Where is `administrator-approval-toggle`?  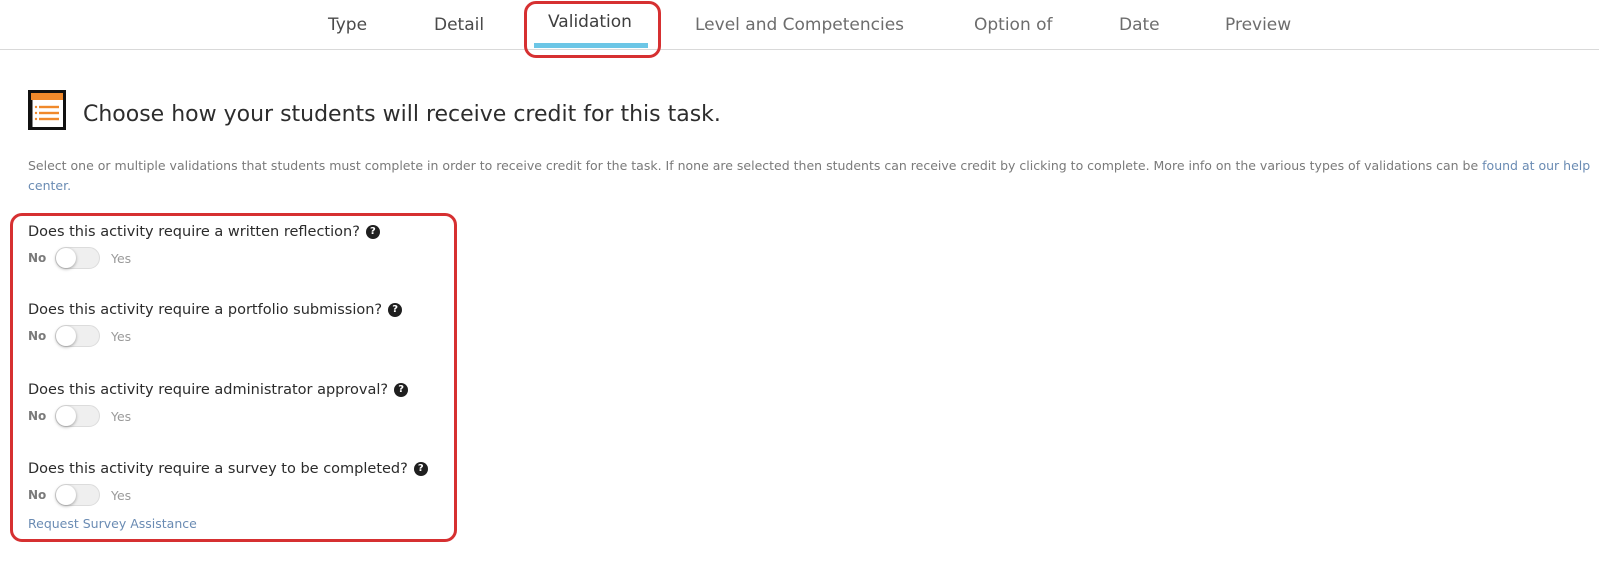 administrator-approval-toggle is located at coordinates (77, 416).